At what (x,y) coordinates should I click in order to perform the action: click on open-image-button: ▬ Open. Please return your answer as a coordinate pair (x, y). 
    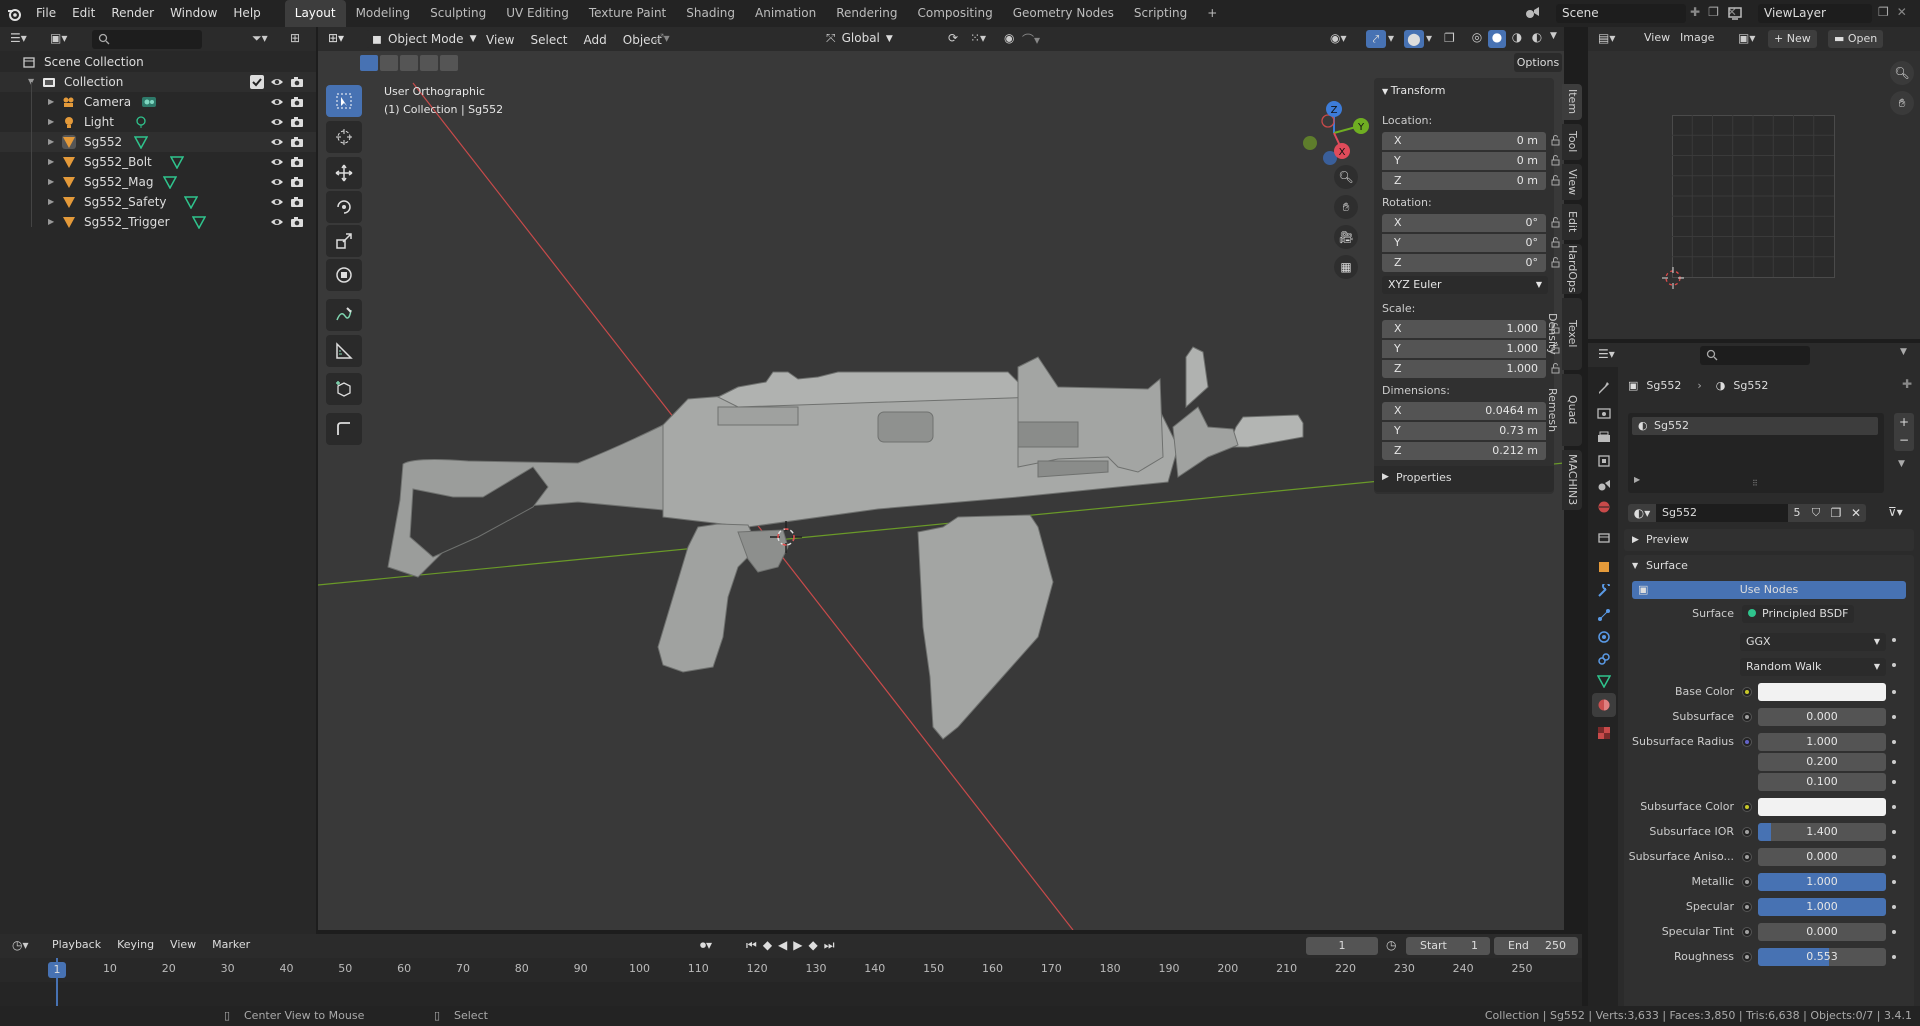
    Looking at the image, I should click on (1856, 39).